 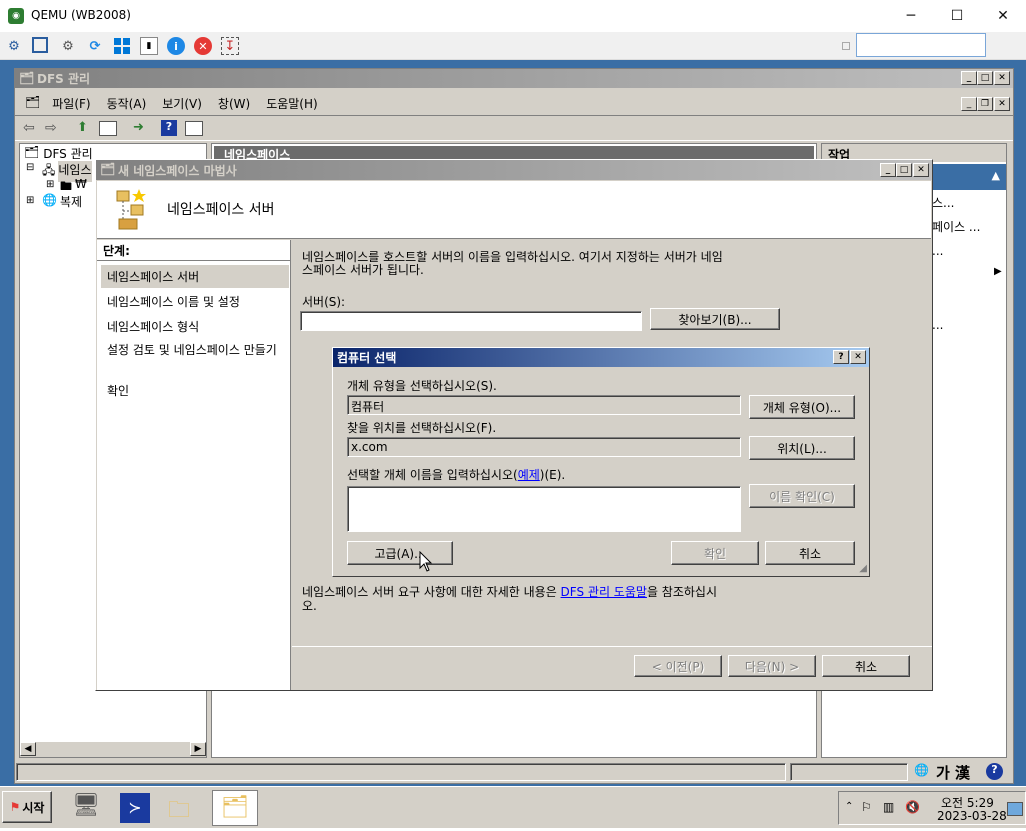 I want to click on status-field, so click(x=401, y=772).